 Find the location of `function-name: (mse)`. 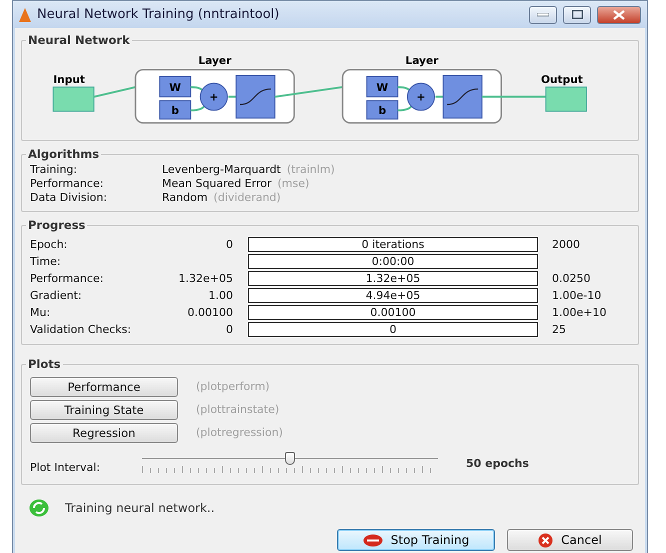

function-name: (mse) is located at coordinates (293, 183).